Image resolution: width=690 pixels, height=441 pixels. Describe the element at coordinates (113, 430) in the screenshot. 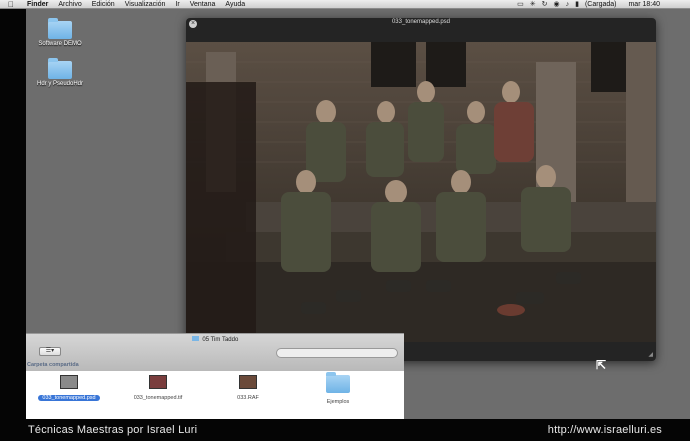

I see `caption-left: Técnicas Maestras por Israel Luri` at that location.